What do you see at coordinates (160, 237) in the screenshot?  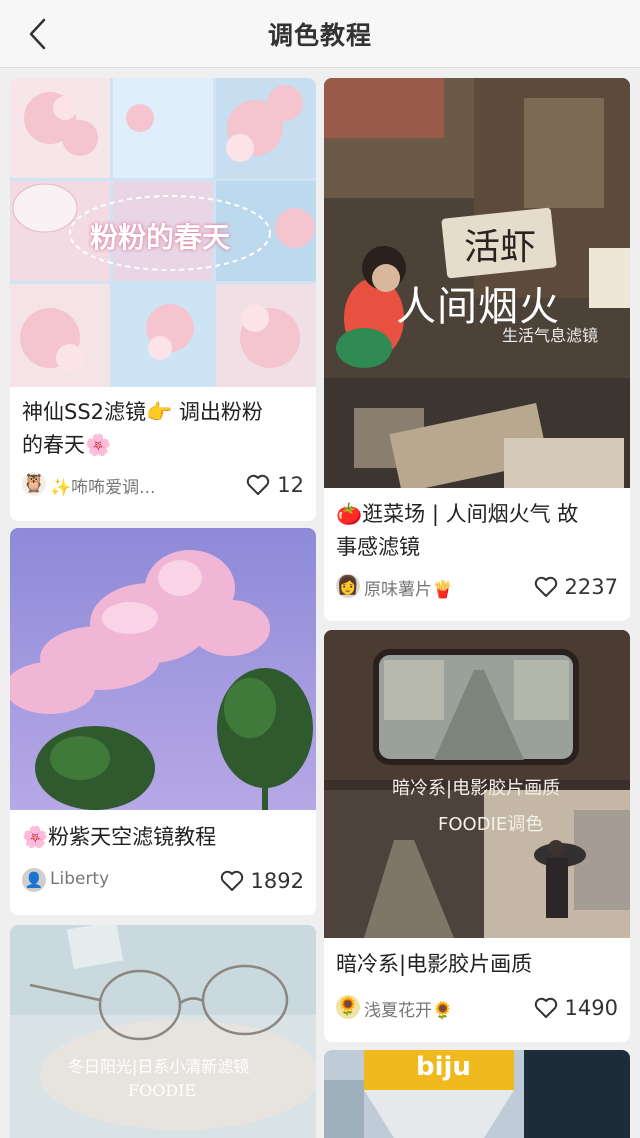 I see `cover-caption: 粉粉的春天` at bounding box center [160, 237].